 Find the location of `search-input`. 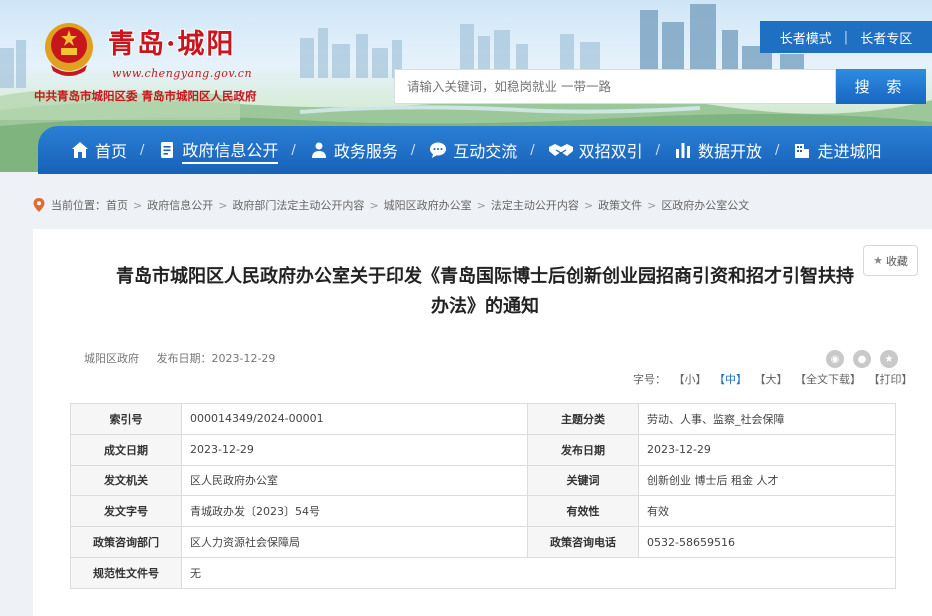

search-input is located at coordinates (621, 86).